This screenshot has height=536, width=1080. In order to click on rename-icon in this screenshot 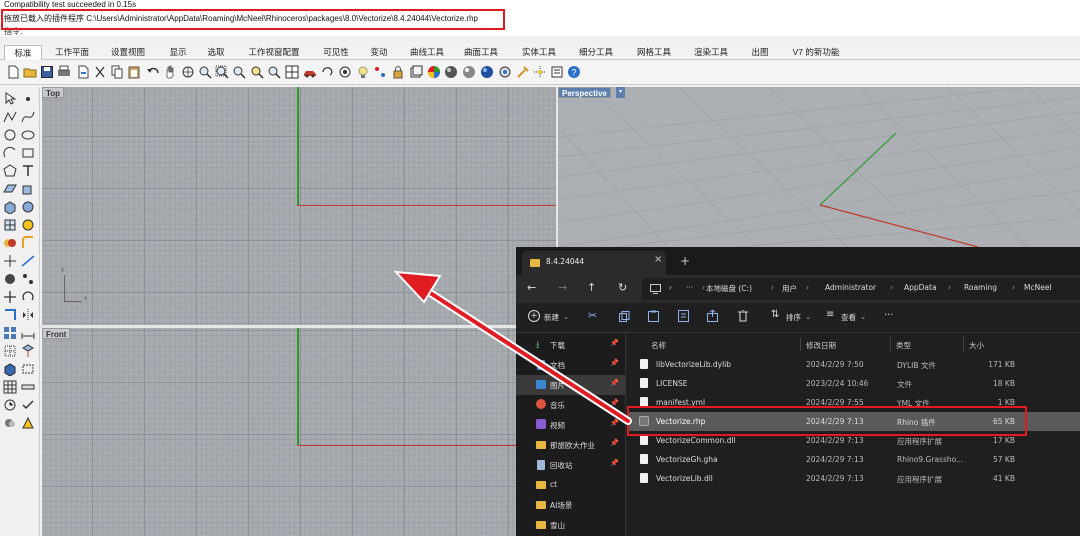, I will do `click(683, 316)`.